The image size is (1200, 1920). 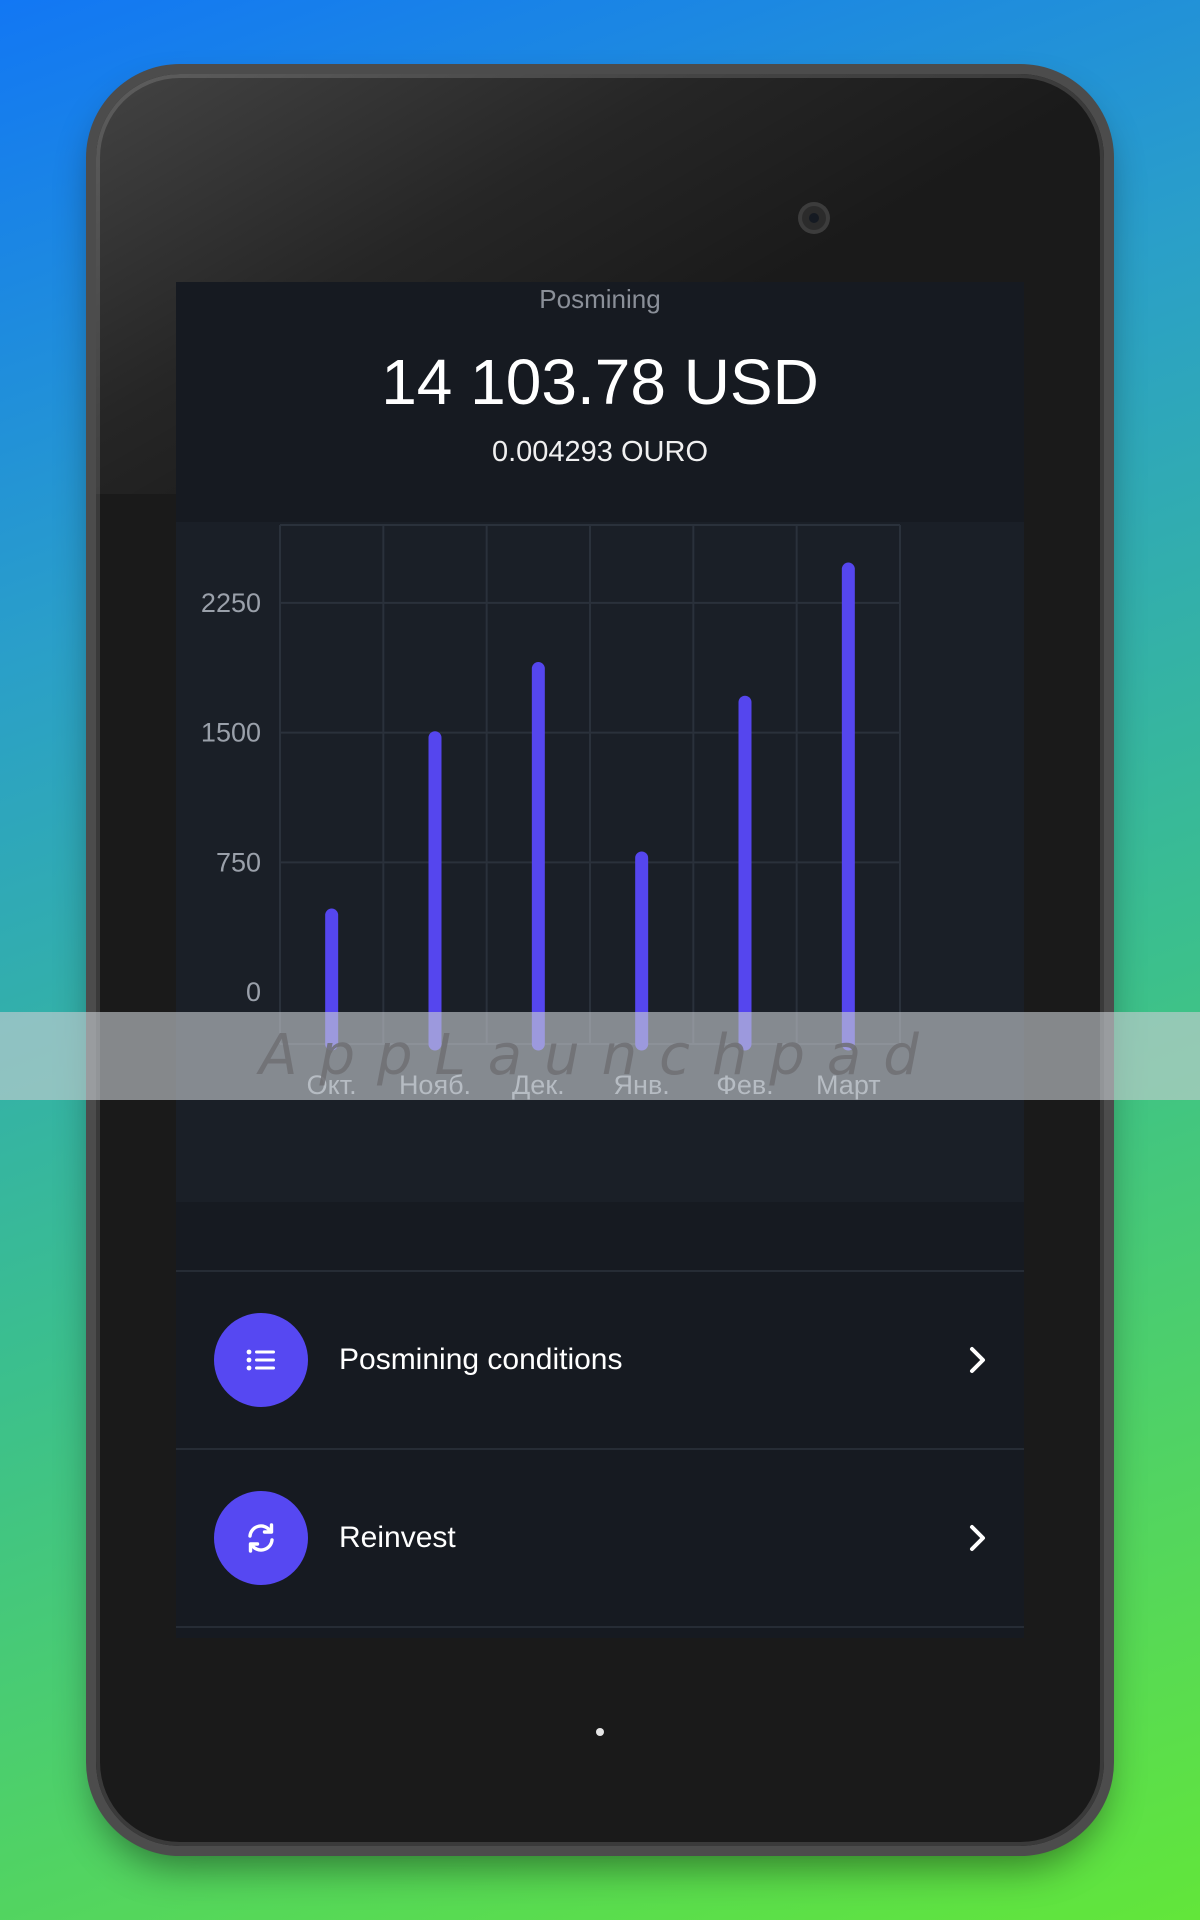 I want to click on balance-usd: 14 103.78 USD, so click(x=600, y=382).